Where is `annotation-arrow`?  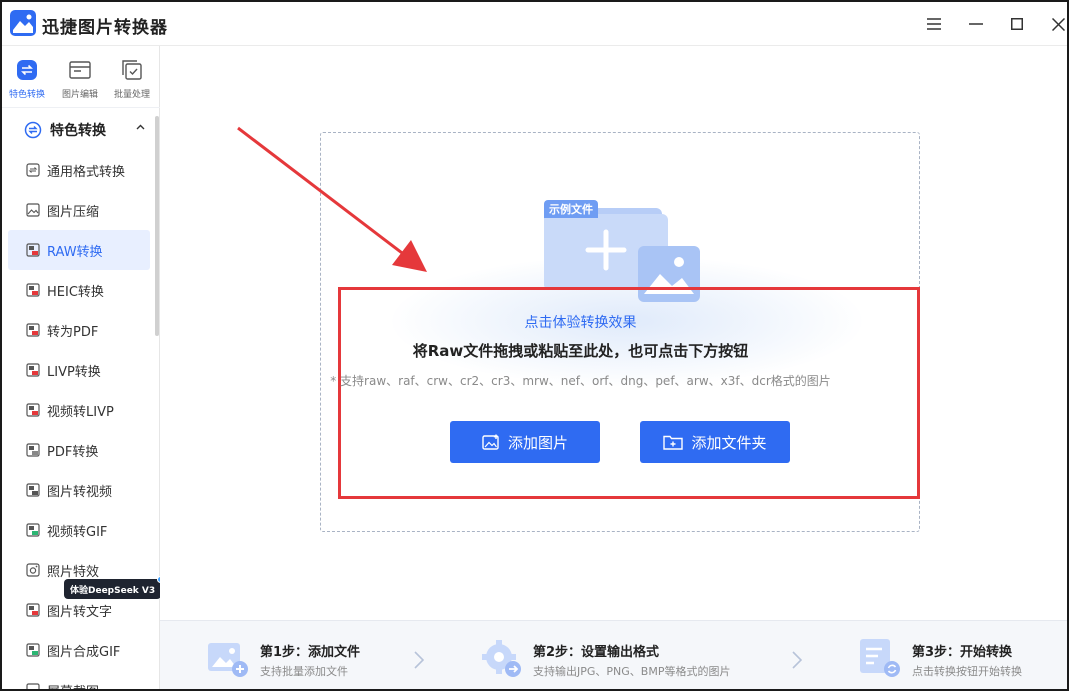
annotation-arrow is located at coordinates (332, 199).